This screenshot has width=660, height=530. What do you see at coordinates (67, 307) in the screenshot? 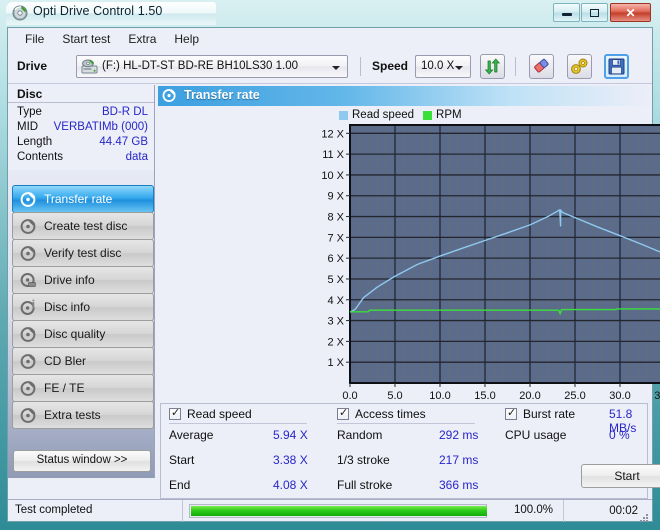
I see `sidebar-item-label: Disc info` at bounding box center [67, 307].